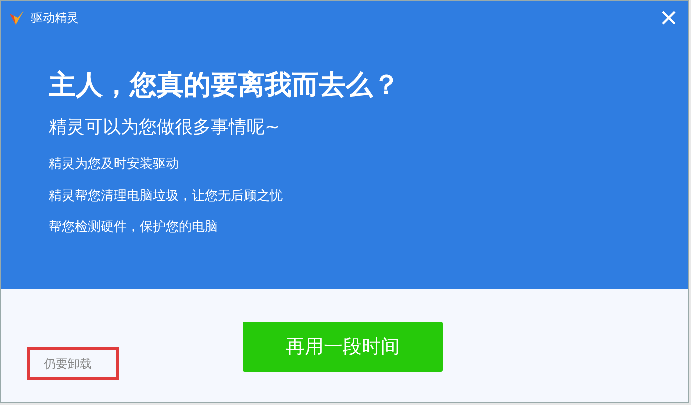 The image size is (691, 405). Describe the element at coordinates (669, 18) in the screenshot. I see `close-icon` at that location.